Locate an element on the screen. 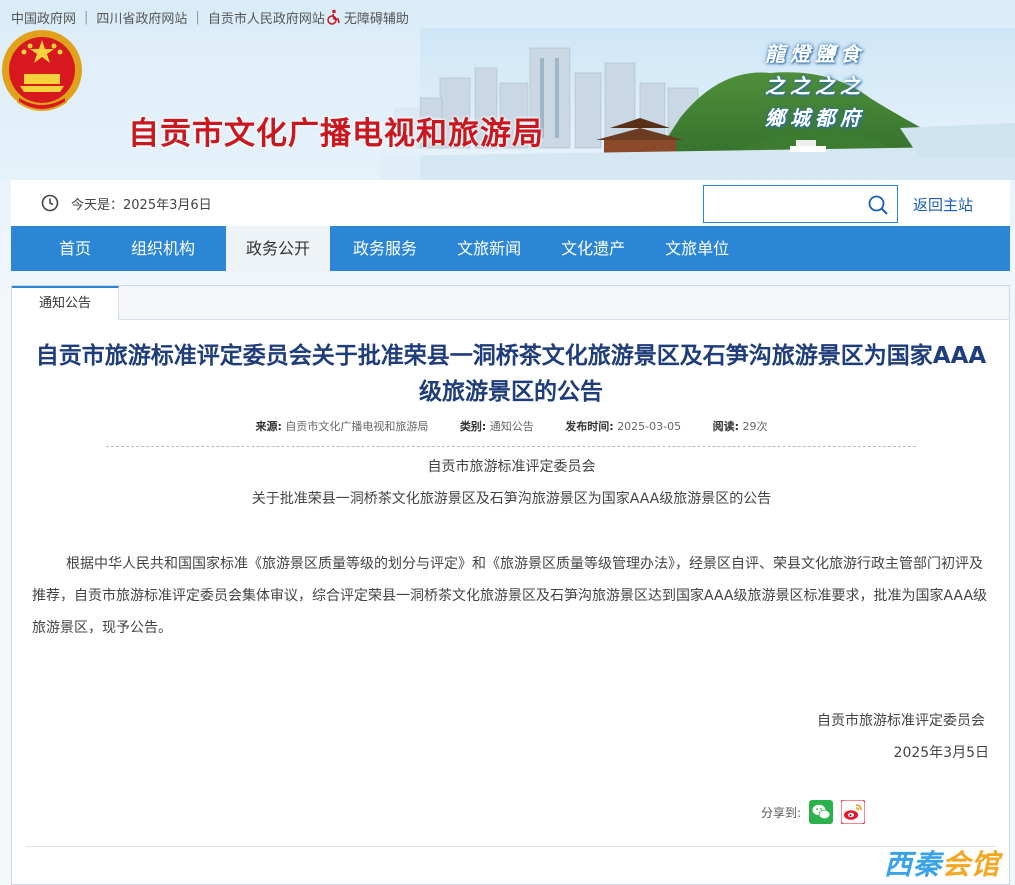  tab-notices: 通知公告 is located at coordinates (65, 303).